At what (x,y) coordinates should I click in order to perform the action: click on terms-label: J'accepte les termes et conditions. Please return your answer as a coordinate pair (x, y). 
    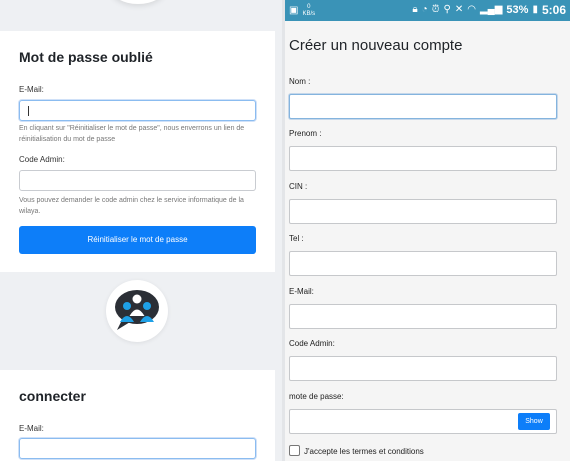
    Looking at the image, I should click on (364, 451).